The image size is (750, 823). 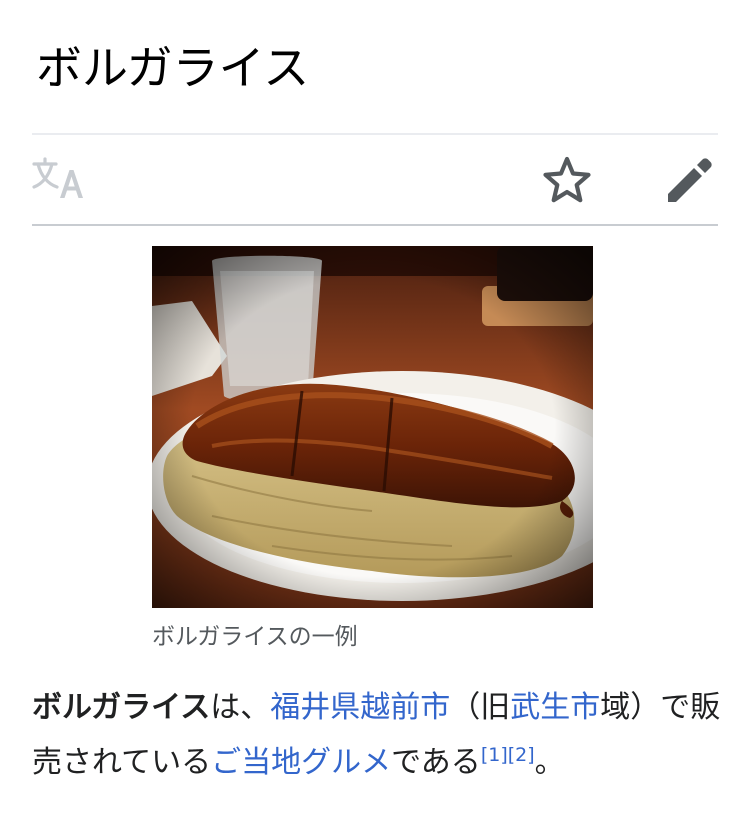 What do you see at coordinates (57, 177) in the screenshot?
I see `translate-icon` at bounding box center [57, 177].